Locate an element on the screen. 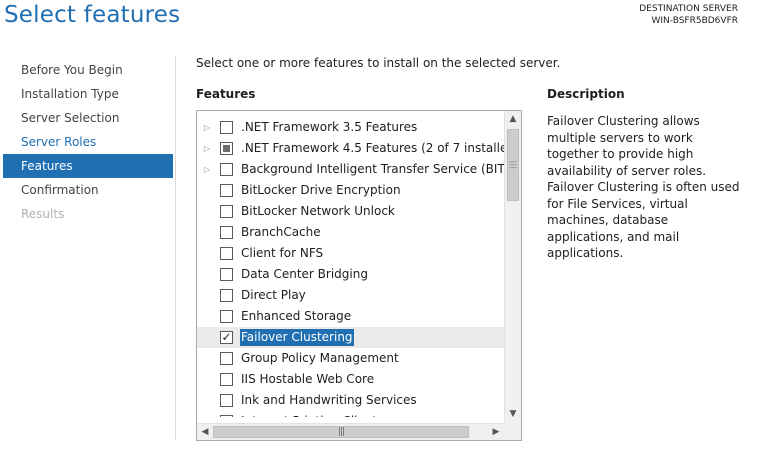 This screenshot has height=450, width=760. feature-row: IIS Hostable Web Core is located at coordinates (351, 379).